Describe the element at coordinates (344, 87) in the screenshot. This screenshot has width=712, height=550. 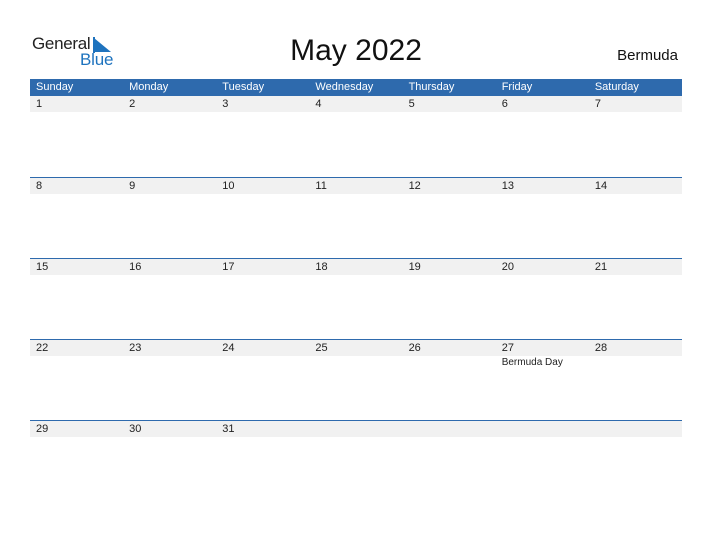
I see `weekday-wednesday: Wednesday` at that location.